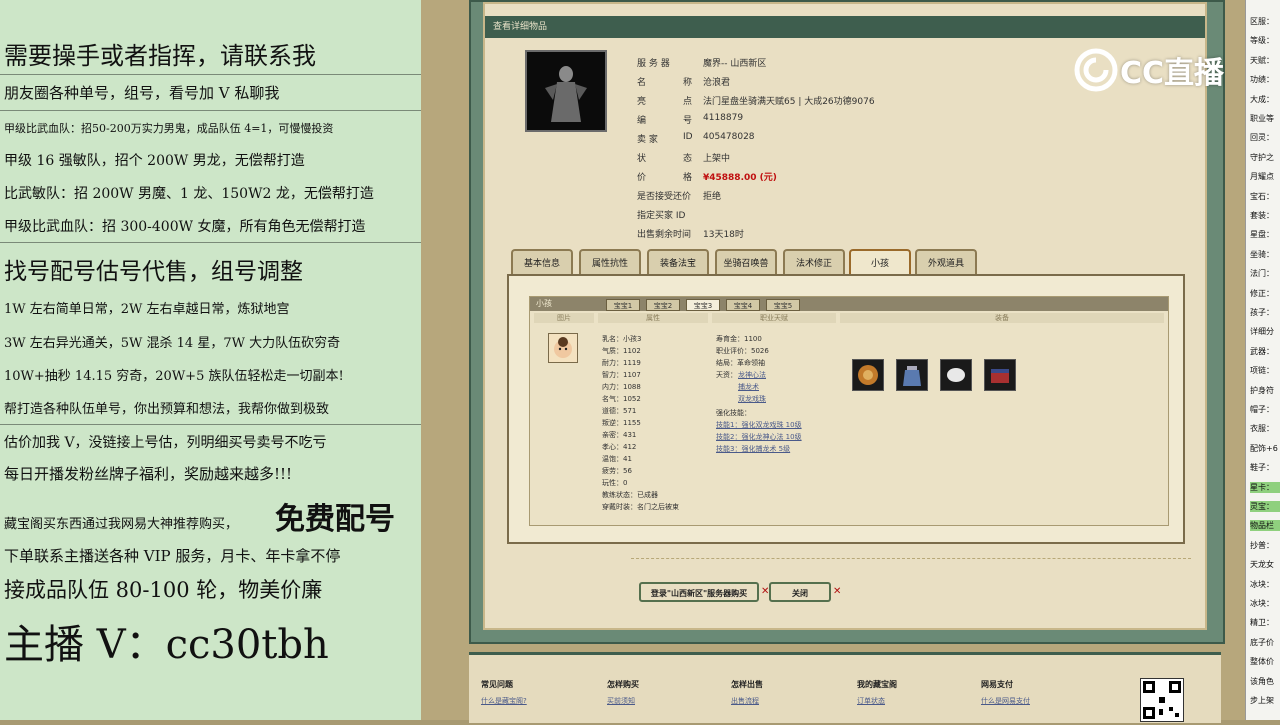  I want to click on talent-link: 捕龙术, so click(748, 387).